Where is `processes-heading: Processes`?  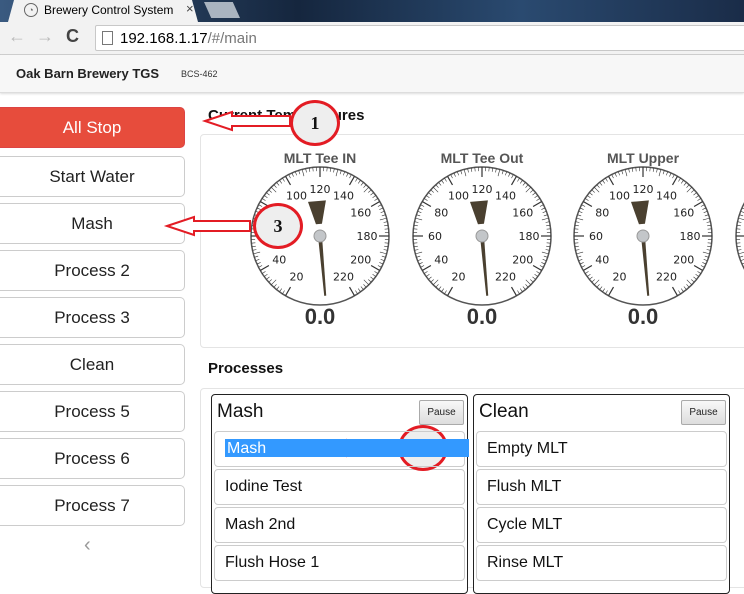
processes-heading: Processes is located at coordinates (245, 368).